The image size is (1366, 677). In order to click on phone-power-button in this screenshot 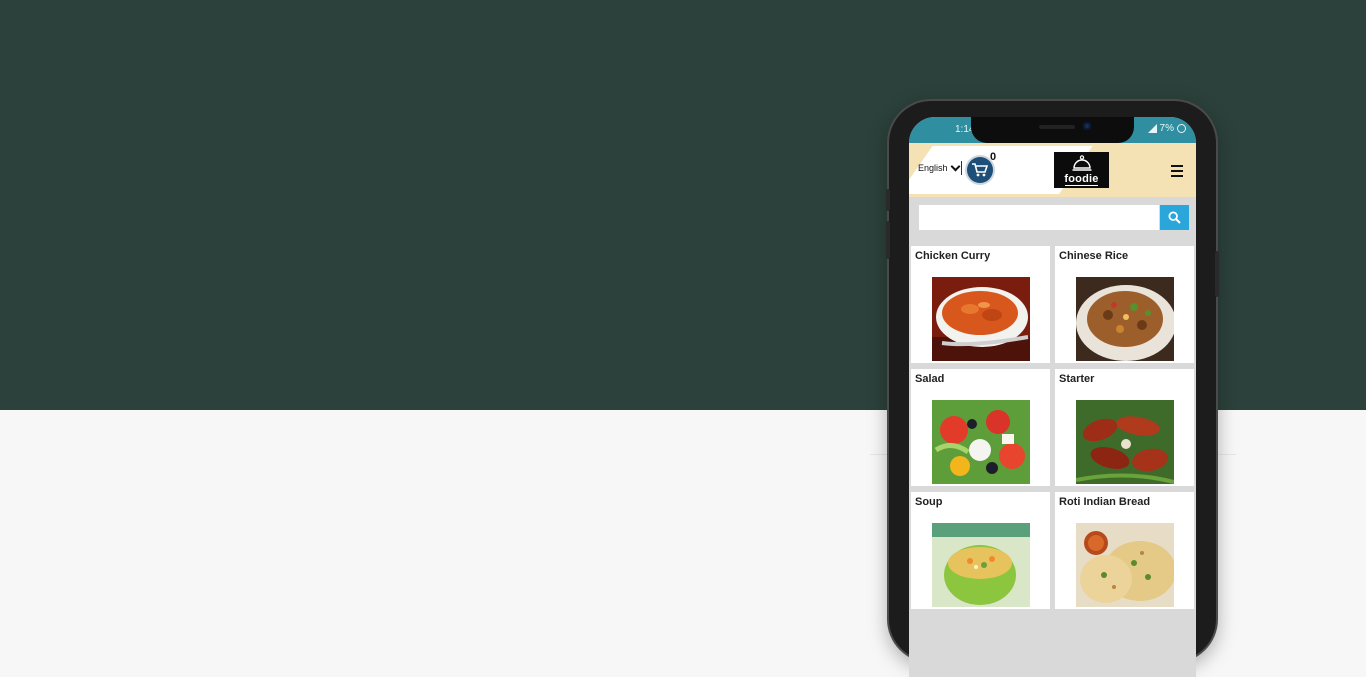, I will do `click(1217, 274)`.